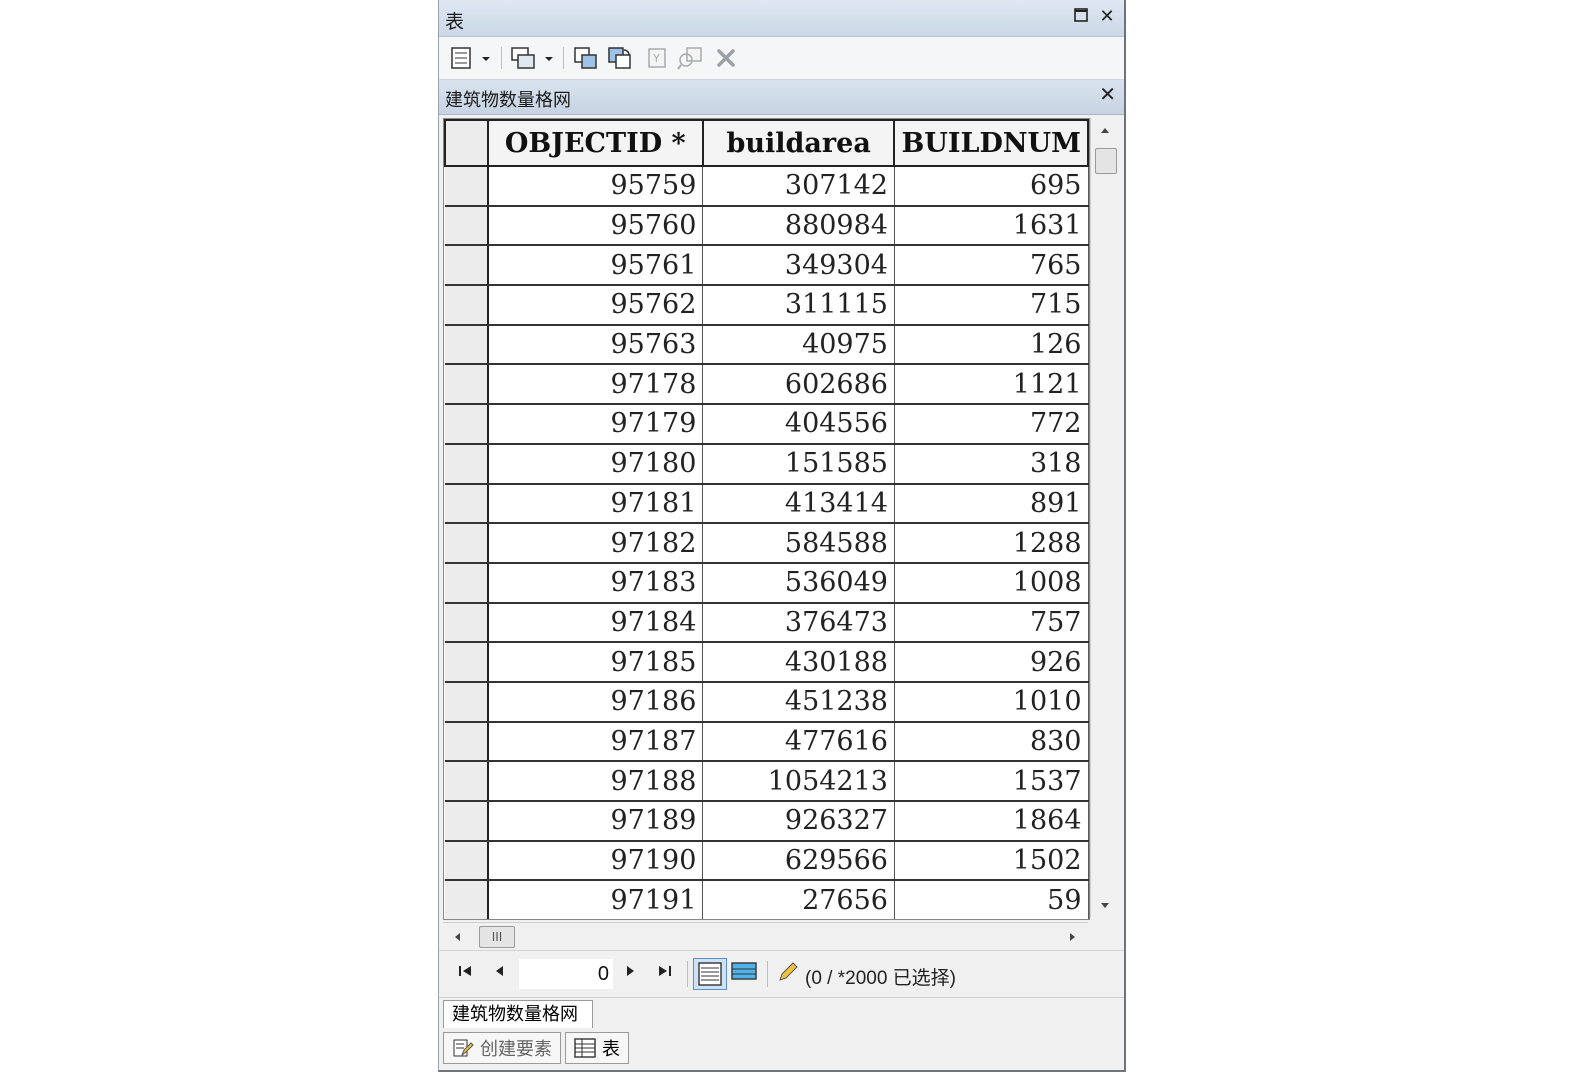 This screenshot has width=1575, height=1079. I want to click on objectid-cell: 95761, so click(595, 266).